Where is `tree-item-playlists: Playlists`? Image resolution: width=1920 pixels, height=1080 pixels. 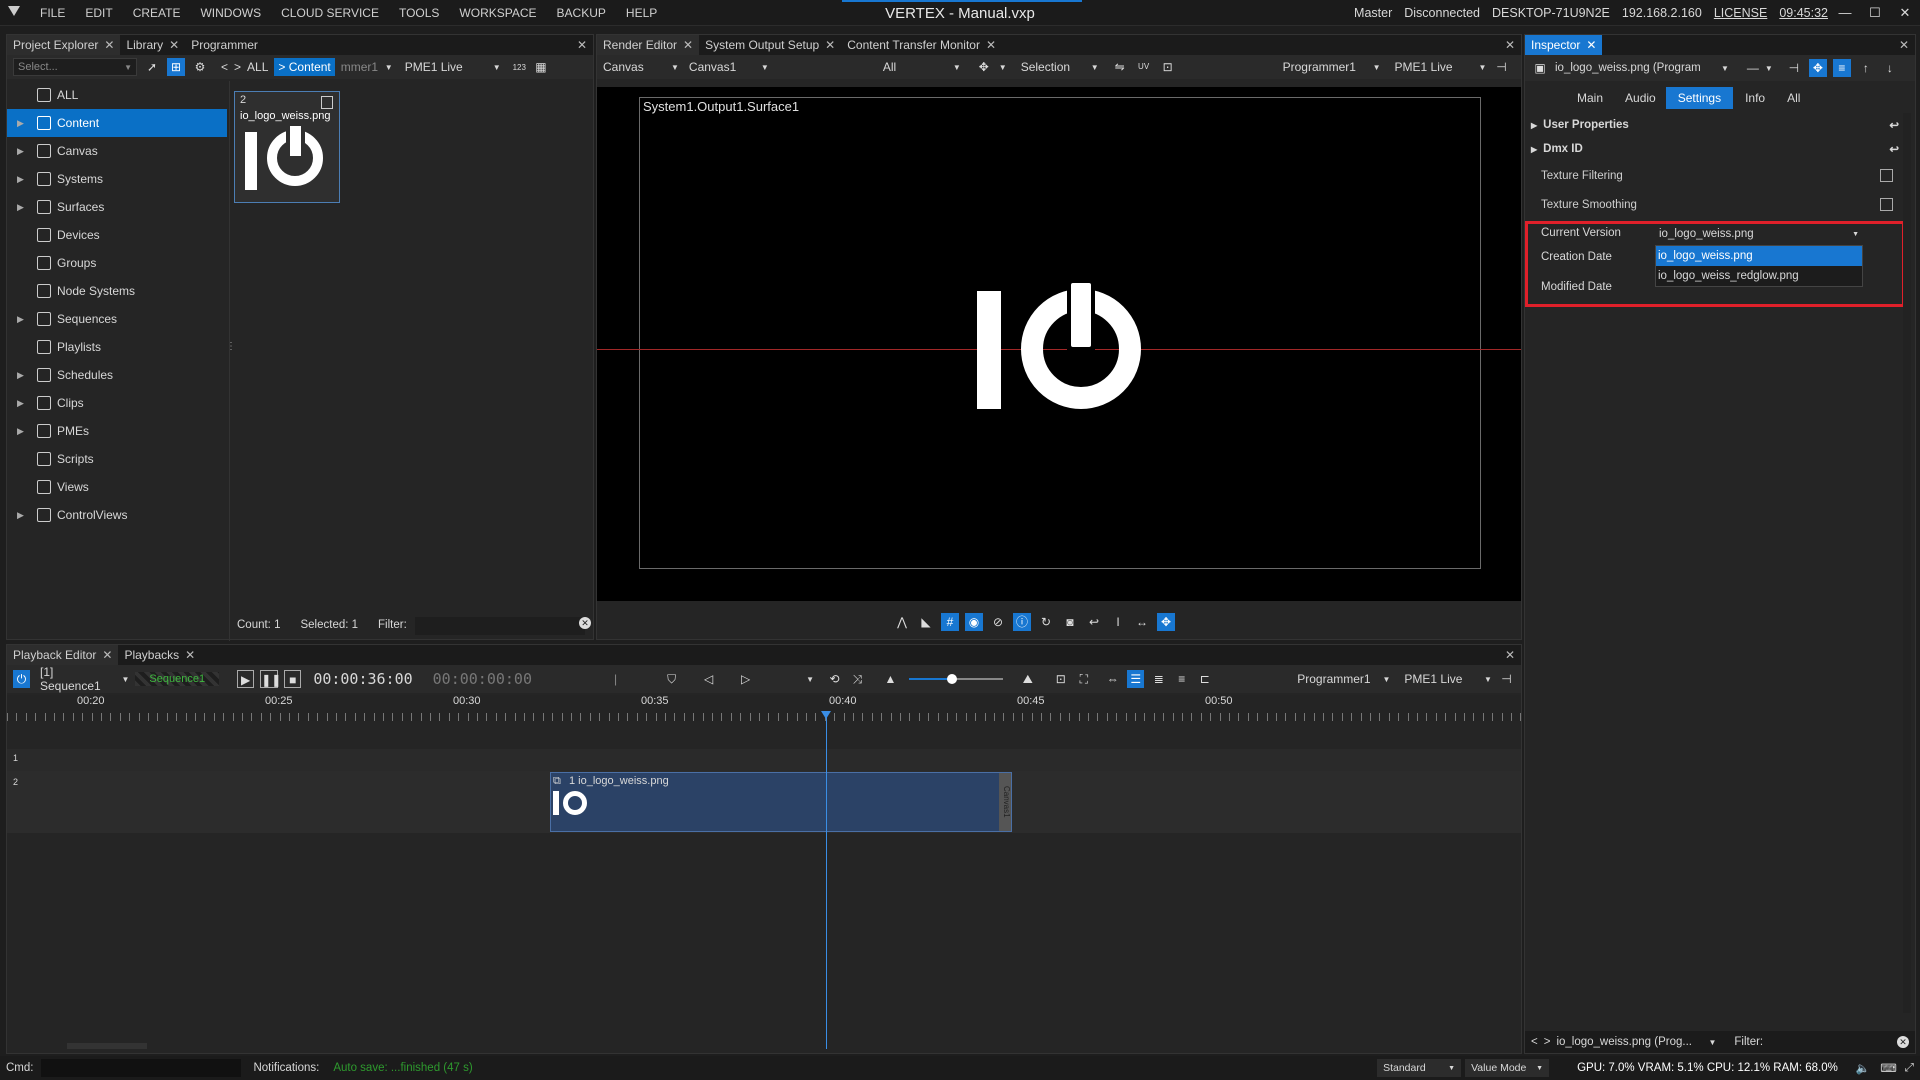
tree-item-playlists: Playlists is located at coordinates (117, 347).